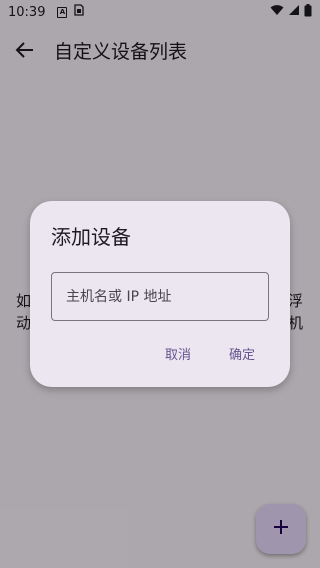 Image resolution: width=320 pixels, height=568 pixels. Describe the element at coordinates (178, 353) in the screenshot. I see `cancel-button: 取消` at that location.